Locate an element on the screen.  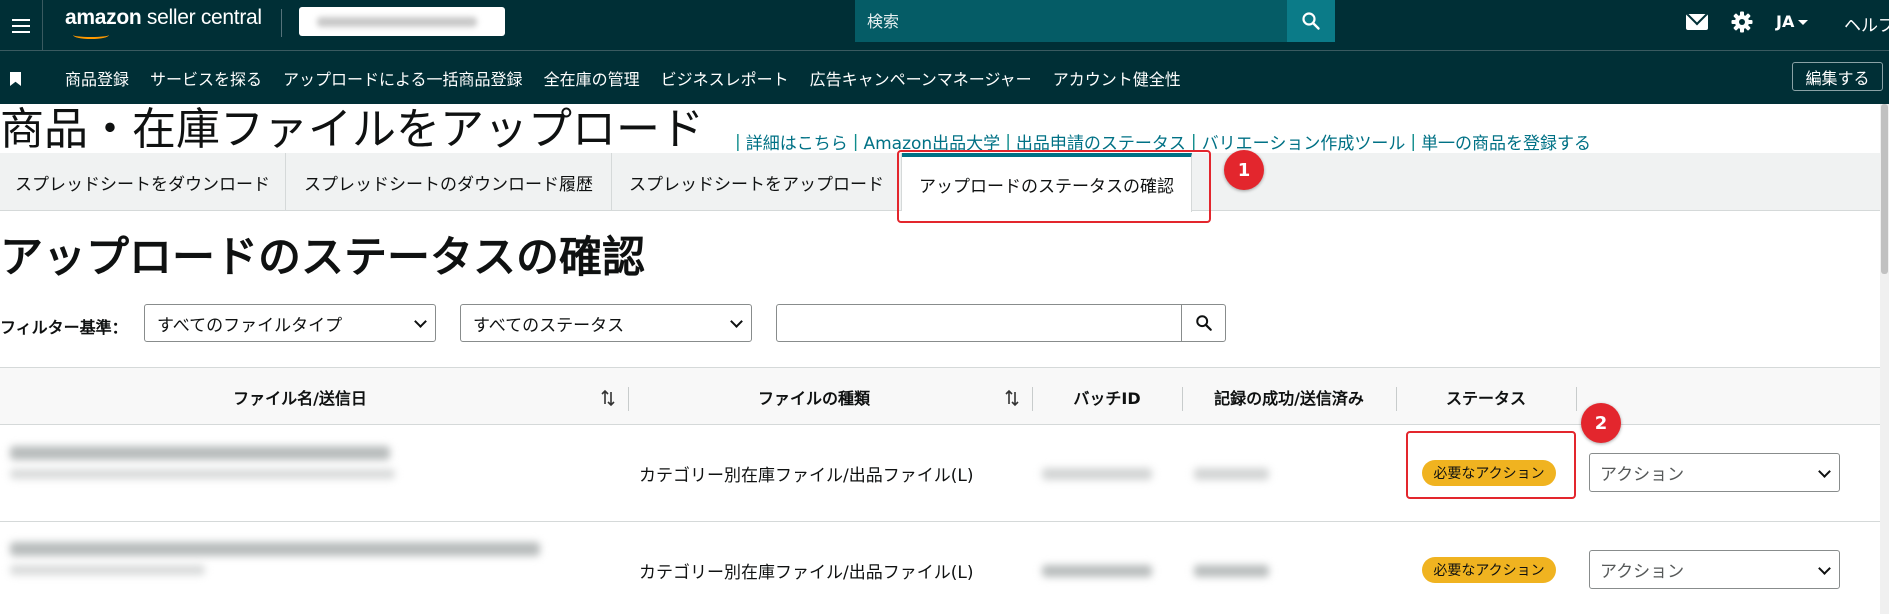
tab-download-history: スプレッドシートのダウンロード履歴 is located at coordinates (449, 182).